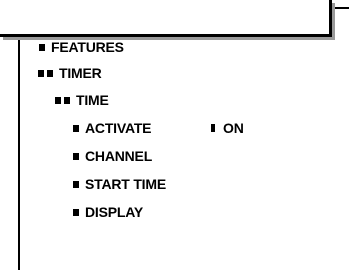  What do you see at coordinates (92, 100) in the screenshot?
I see `menu-item-label: TIME` at bounding box center [92, 100].